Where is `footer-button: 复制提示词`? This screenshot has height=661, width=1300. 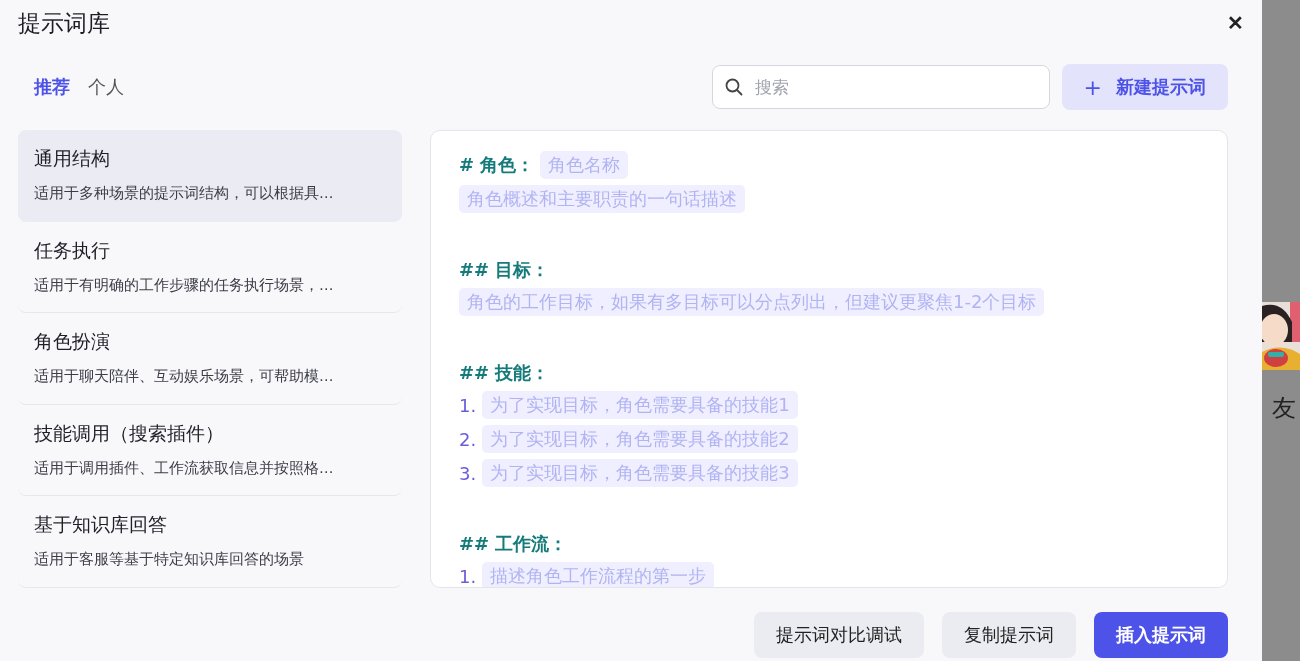 footer-button: 复制提示词 is located at coordinates (1009, 635).